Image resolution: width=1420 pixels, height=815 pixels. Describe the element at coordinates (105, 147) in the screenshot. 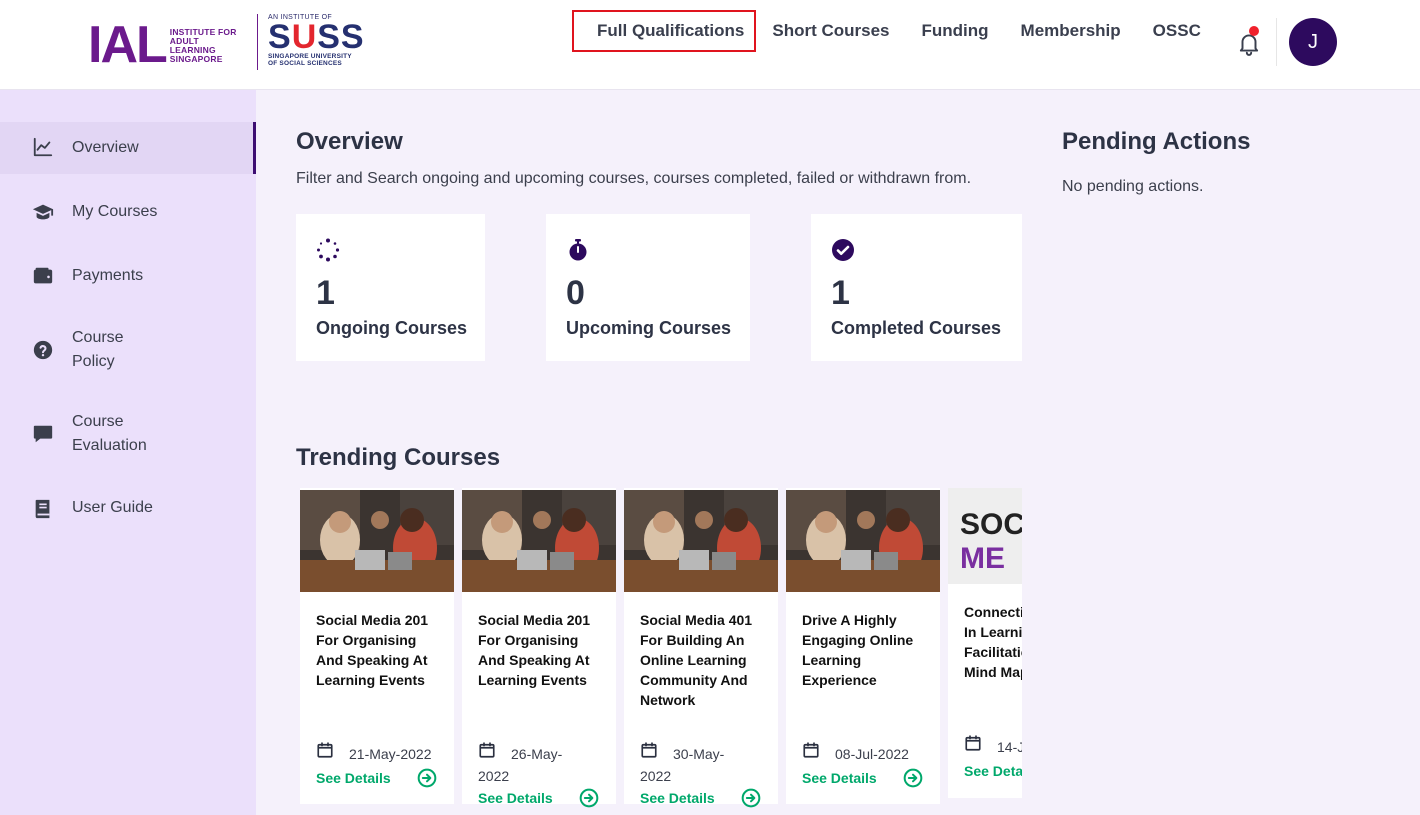

I see `sidebar-item-label: Overview` at that location.